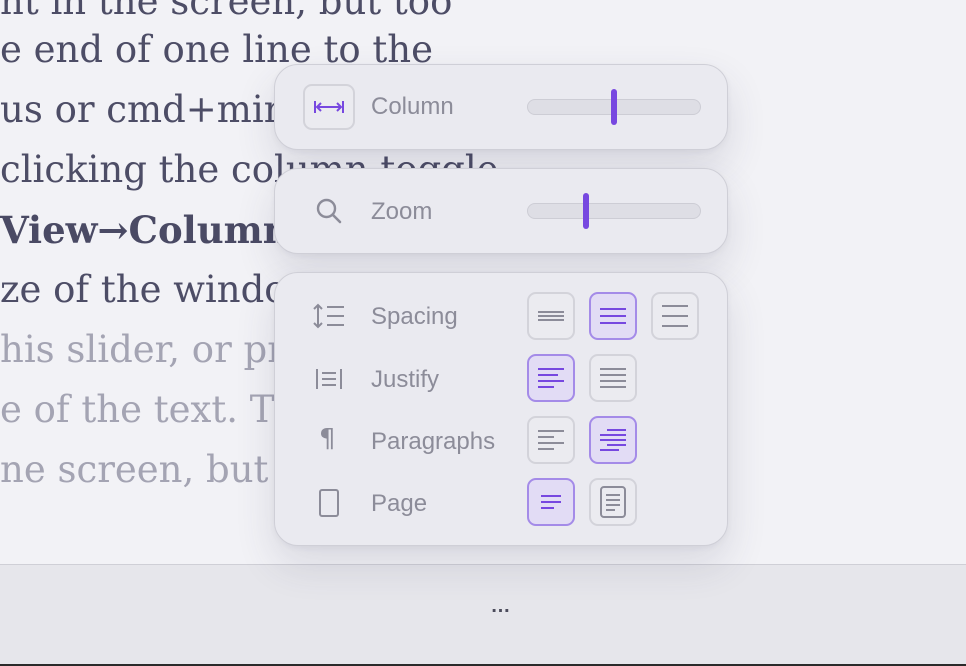  I want to click on search-icon, so click(329, 211).